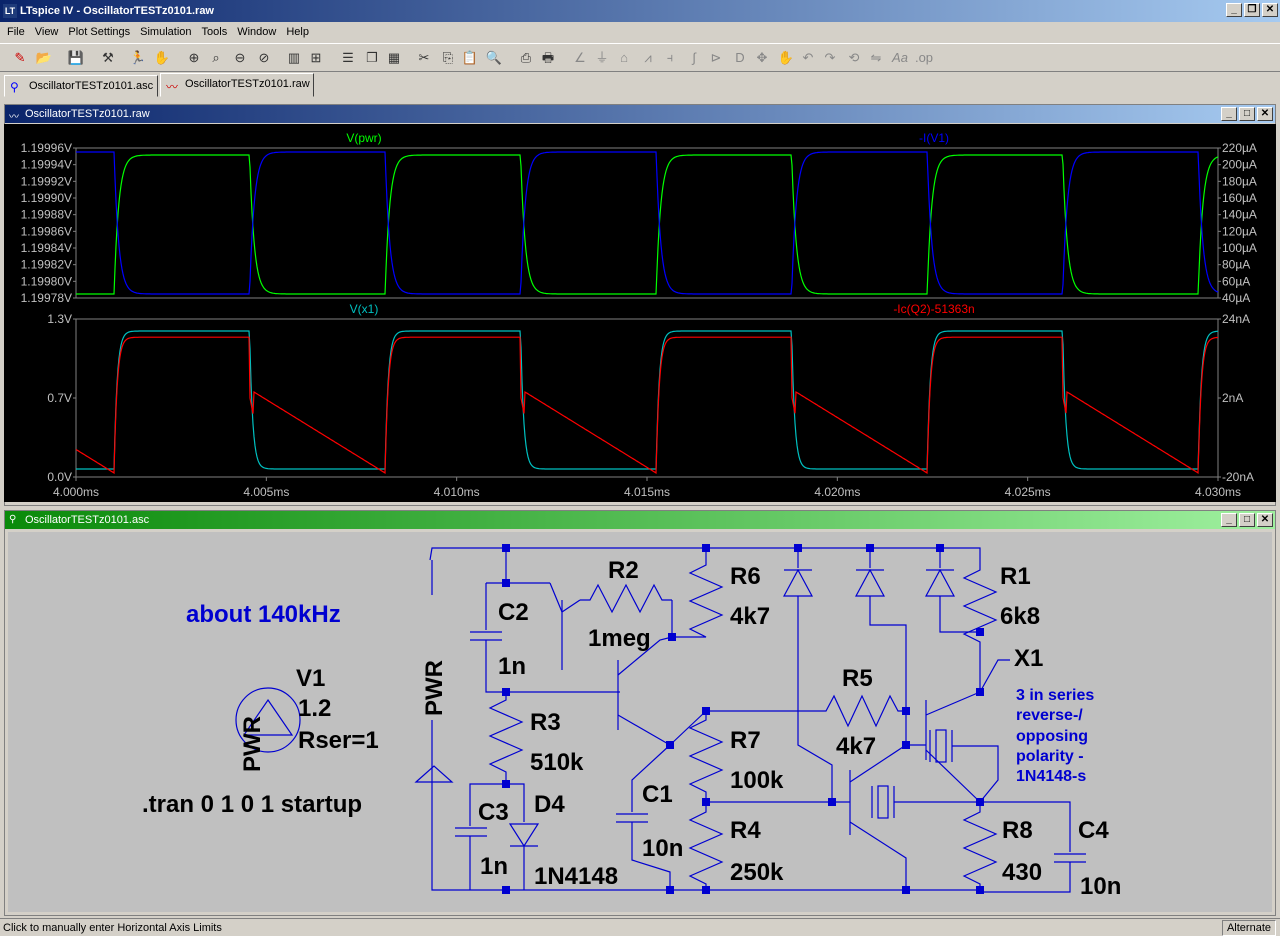  I want to click on run-icon: 🏃, so click(138, 58).